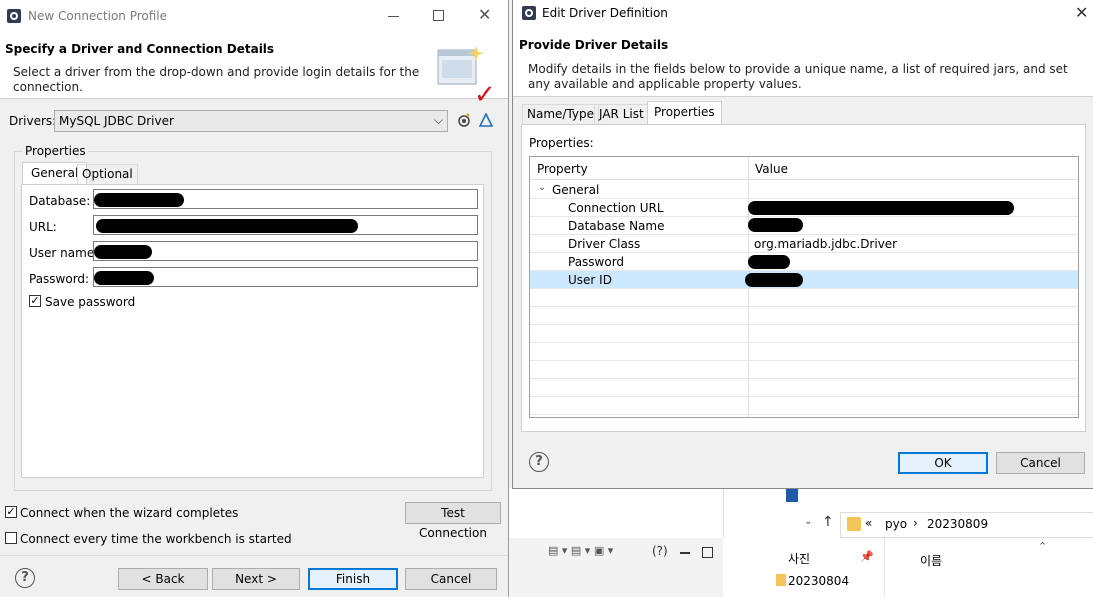 This screenshot has width=1093, height=597. What do you see at coordinates (59, 279) in the screenshot?
I see `password-label: Password:` at bounding box center [59, 279].